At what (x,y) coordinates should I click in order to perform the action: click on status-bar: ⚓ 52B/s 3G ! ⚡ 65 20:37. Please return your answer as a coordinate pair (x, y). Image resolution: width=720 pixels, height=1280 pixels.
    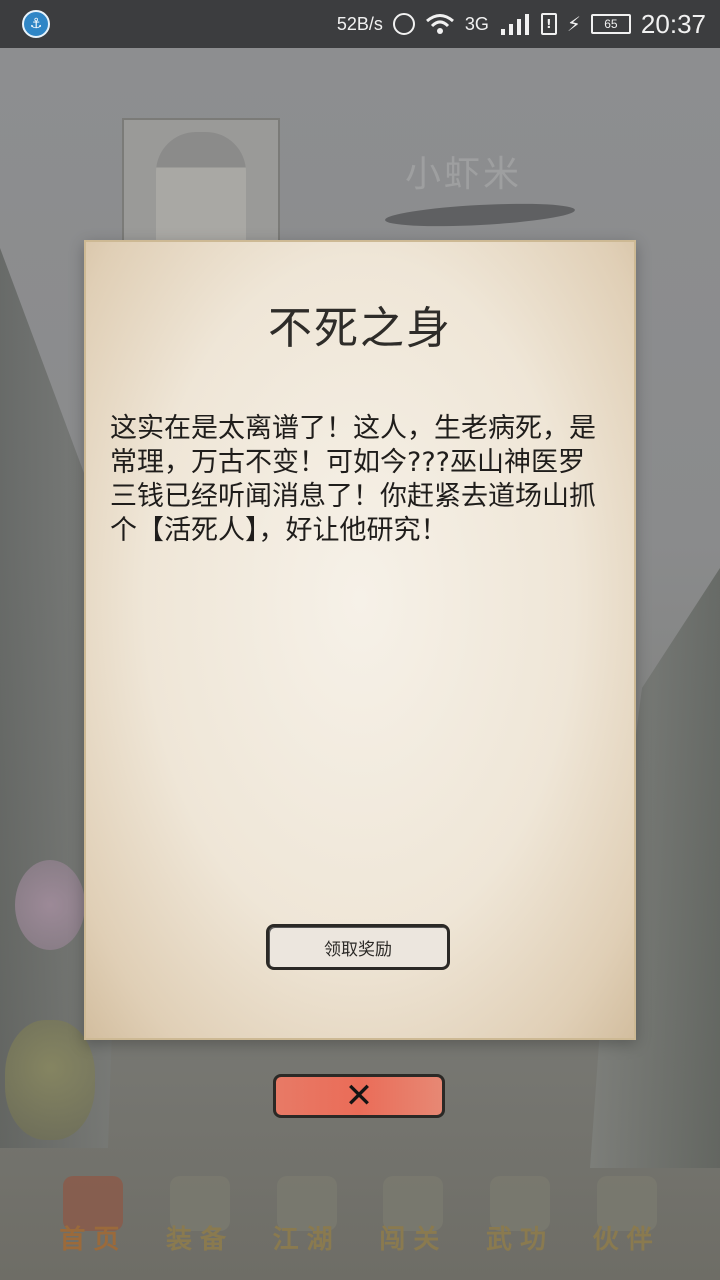
    Looking at the image, I should click on (360, 24).